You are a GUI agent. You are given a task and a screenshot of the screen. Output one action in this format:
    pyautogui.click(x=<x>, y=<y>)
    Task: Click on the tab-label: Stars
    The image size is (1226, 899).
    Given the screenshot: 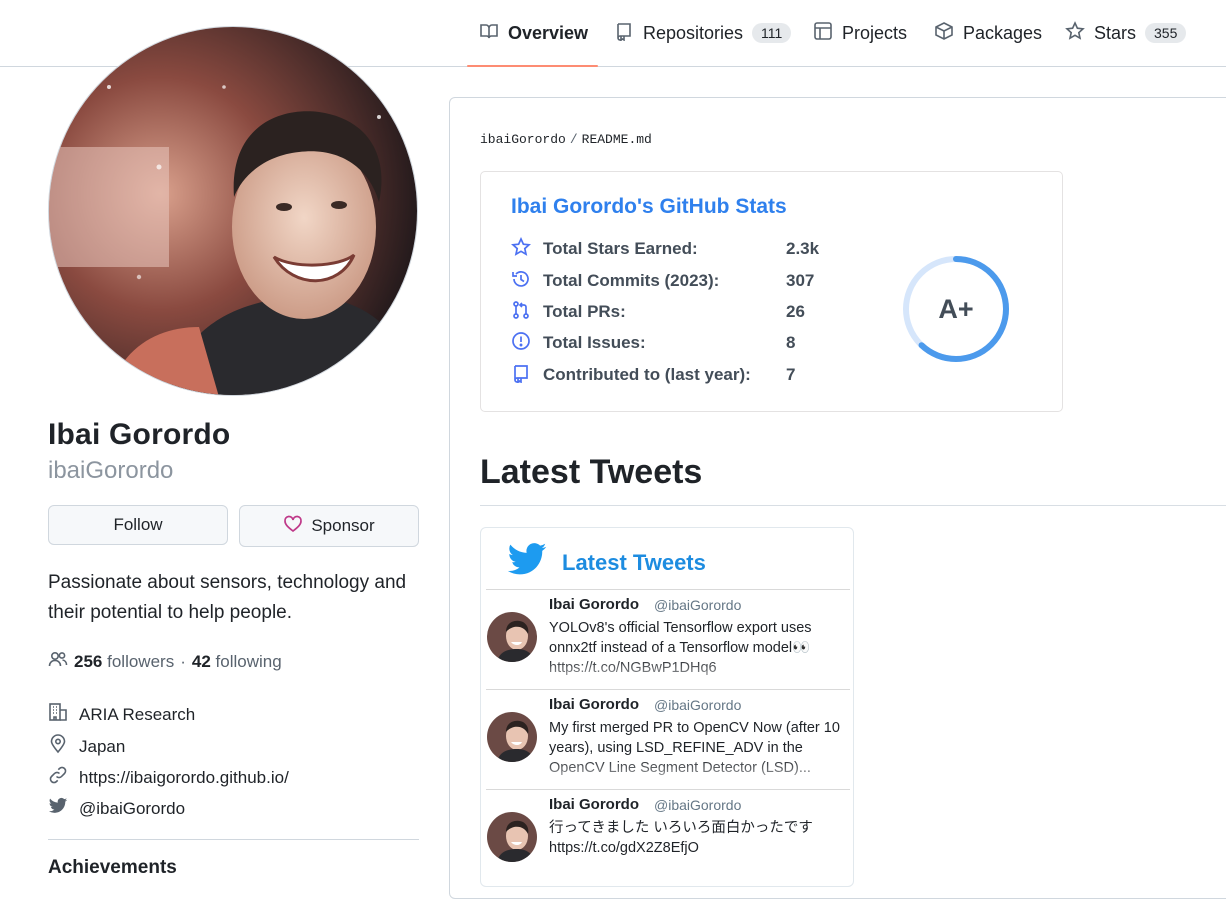 What is the action you would take?
    pyautogui.click(x=1115, y=32)
    